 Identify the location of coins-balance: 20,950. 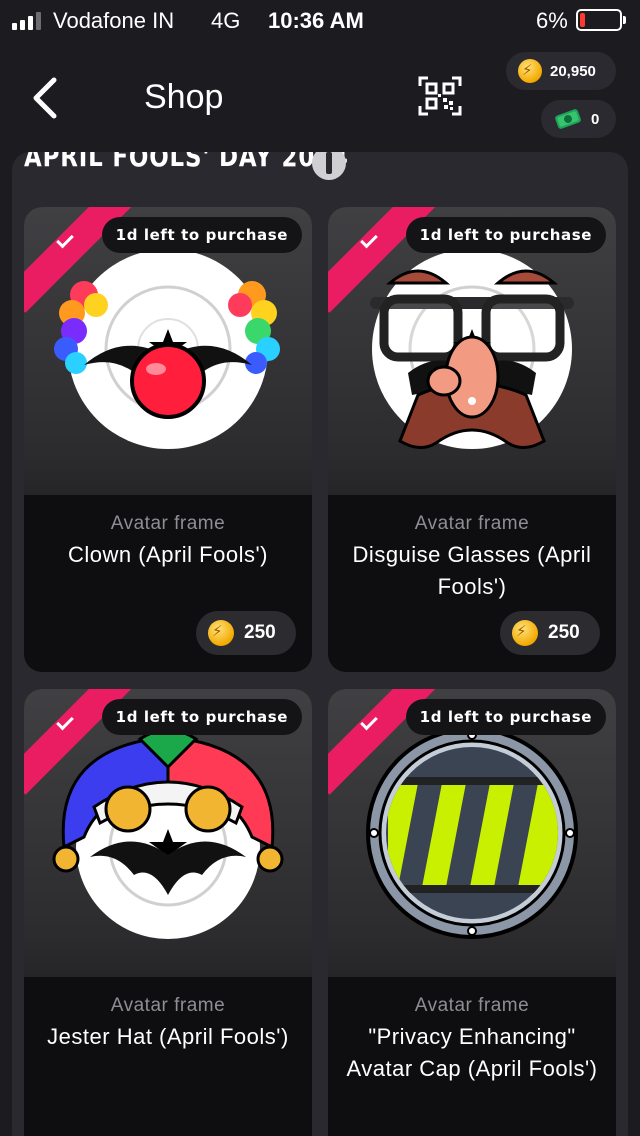
(573, 71).